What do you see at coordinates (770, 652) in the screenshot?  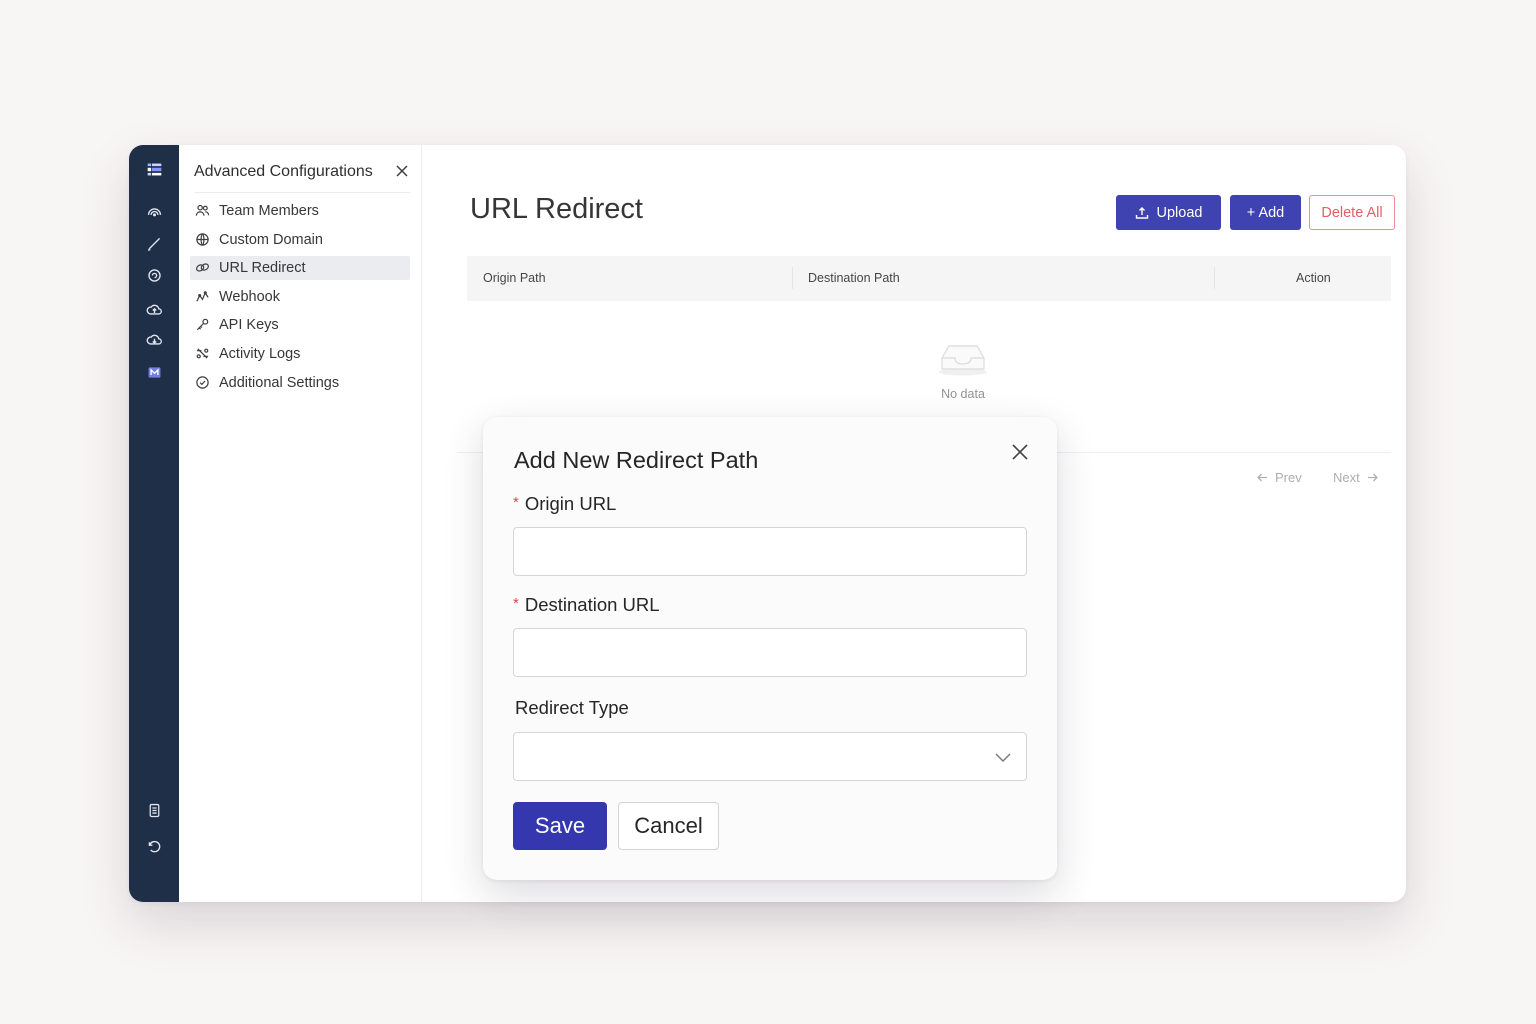 I see `destination-url-input` at bounding box center [770, 652].